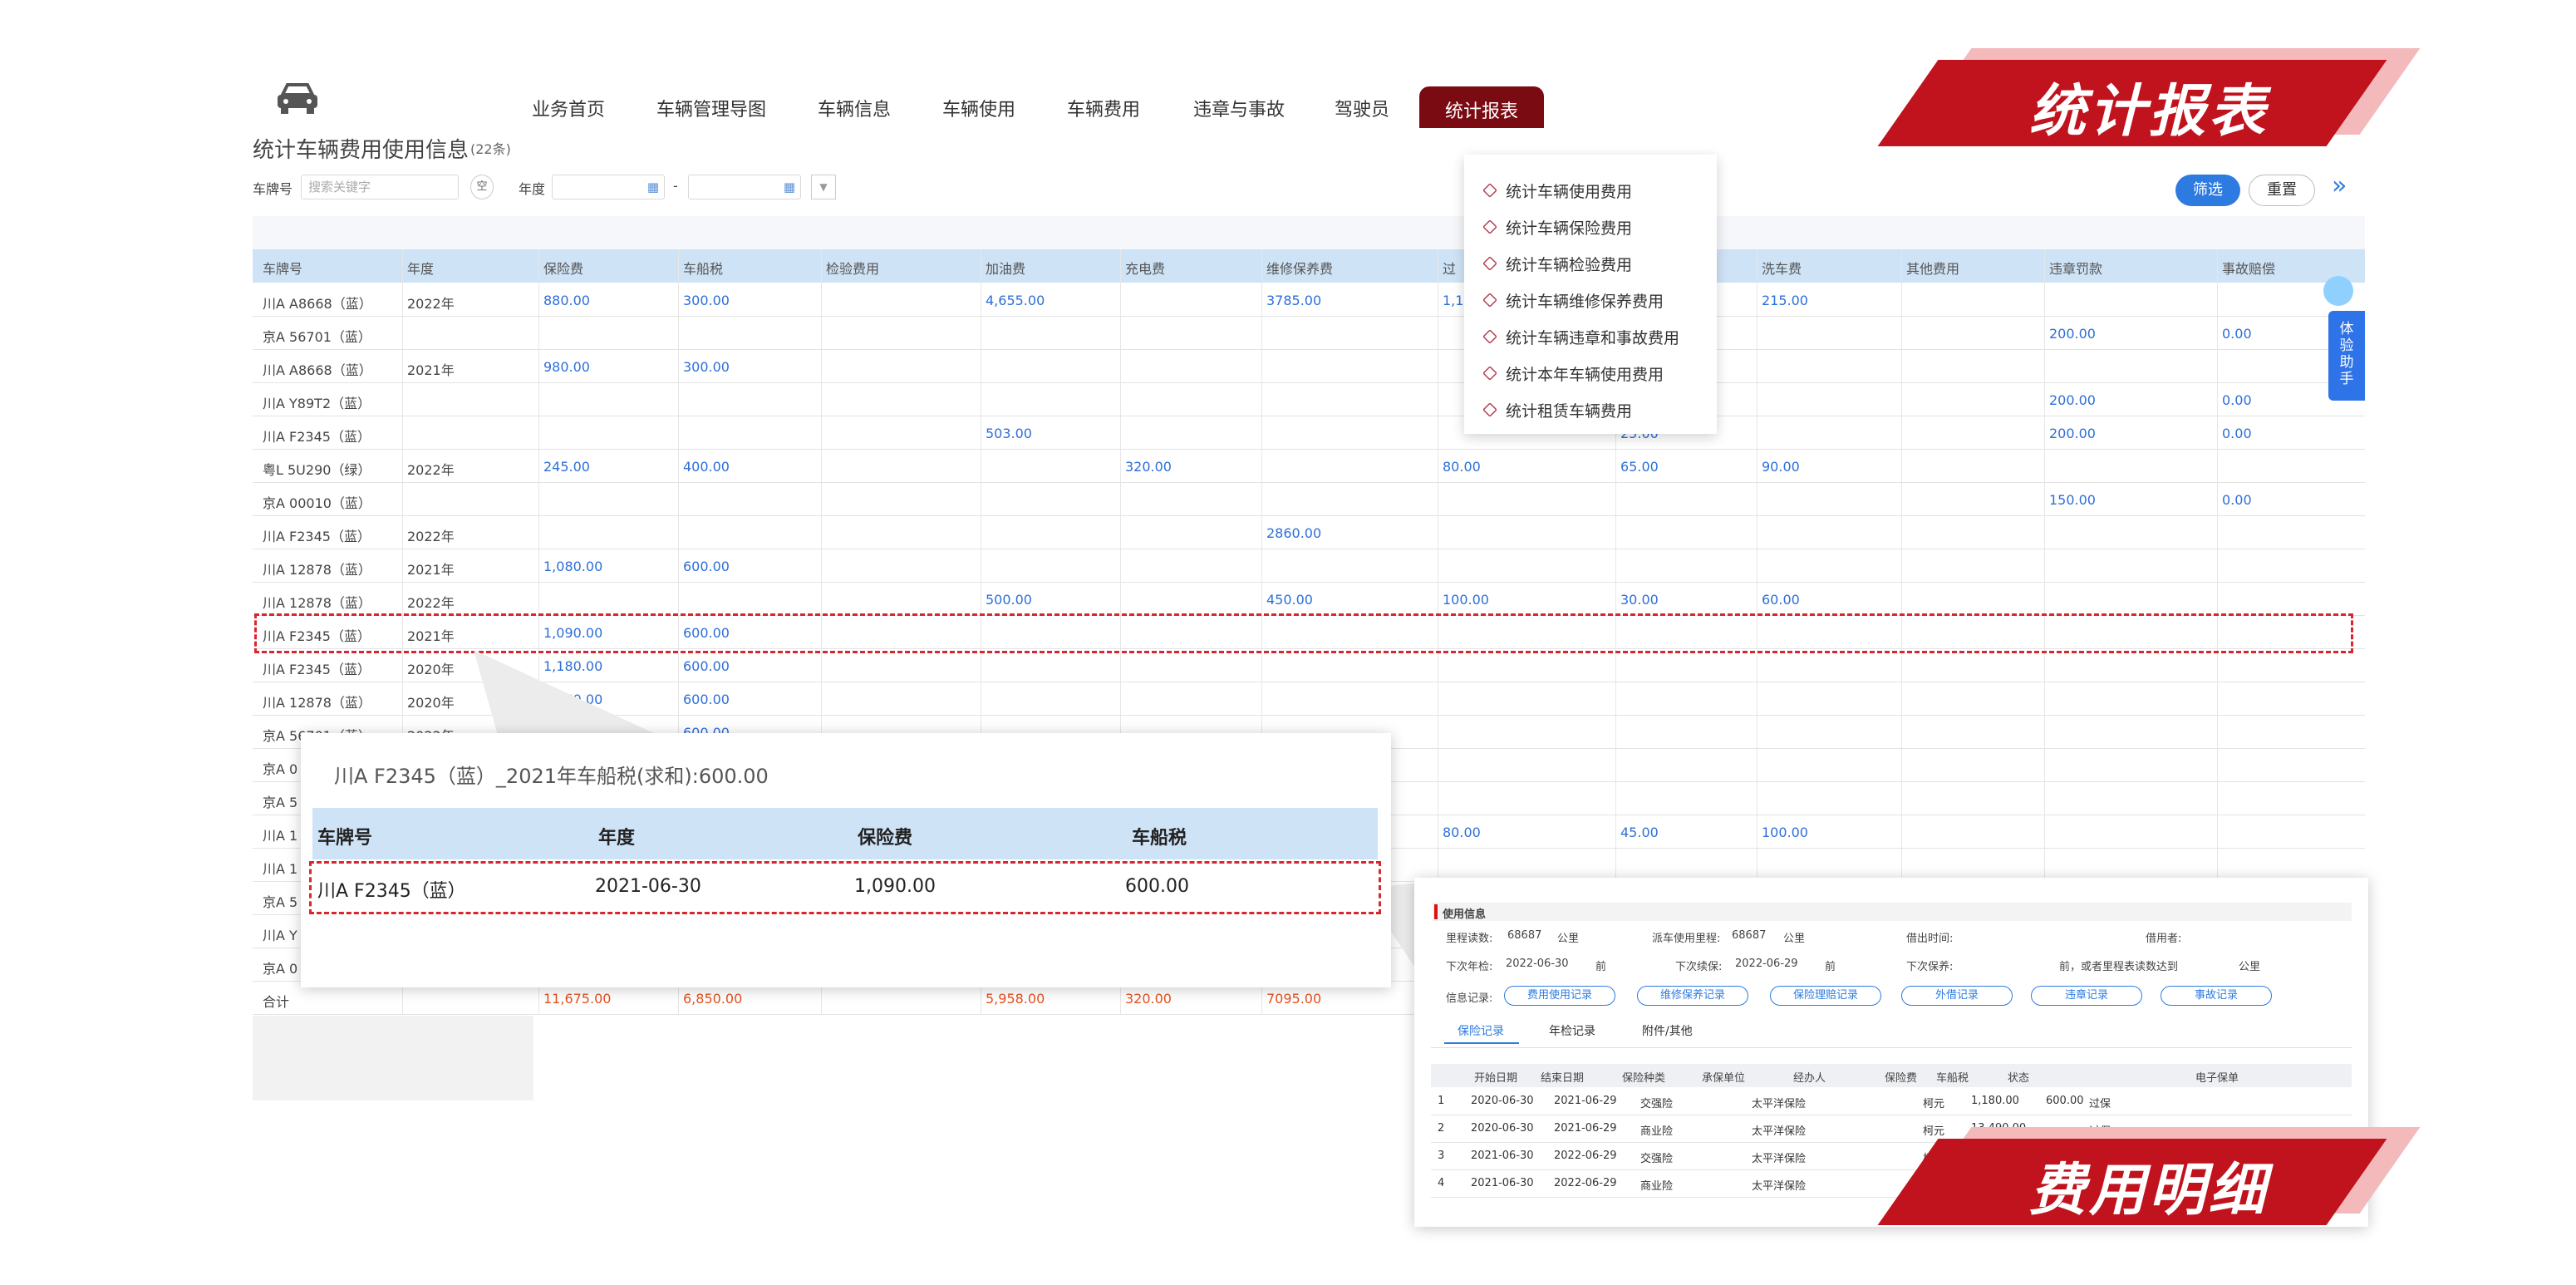 Image resolution: width=2576 pixels, height=1285 pixels. I want to click on calendar-icon: ▦, so click(652, 187).